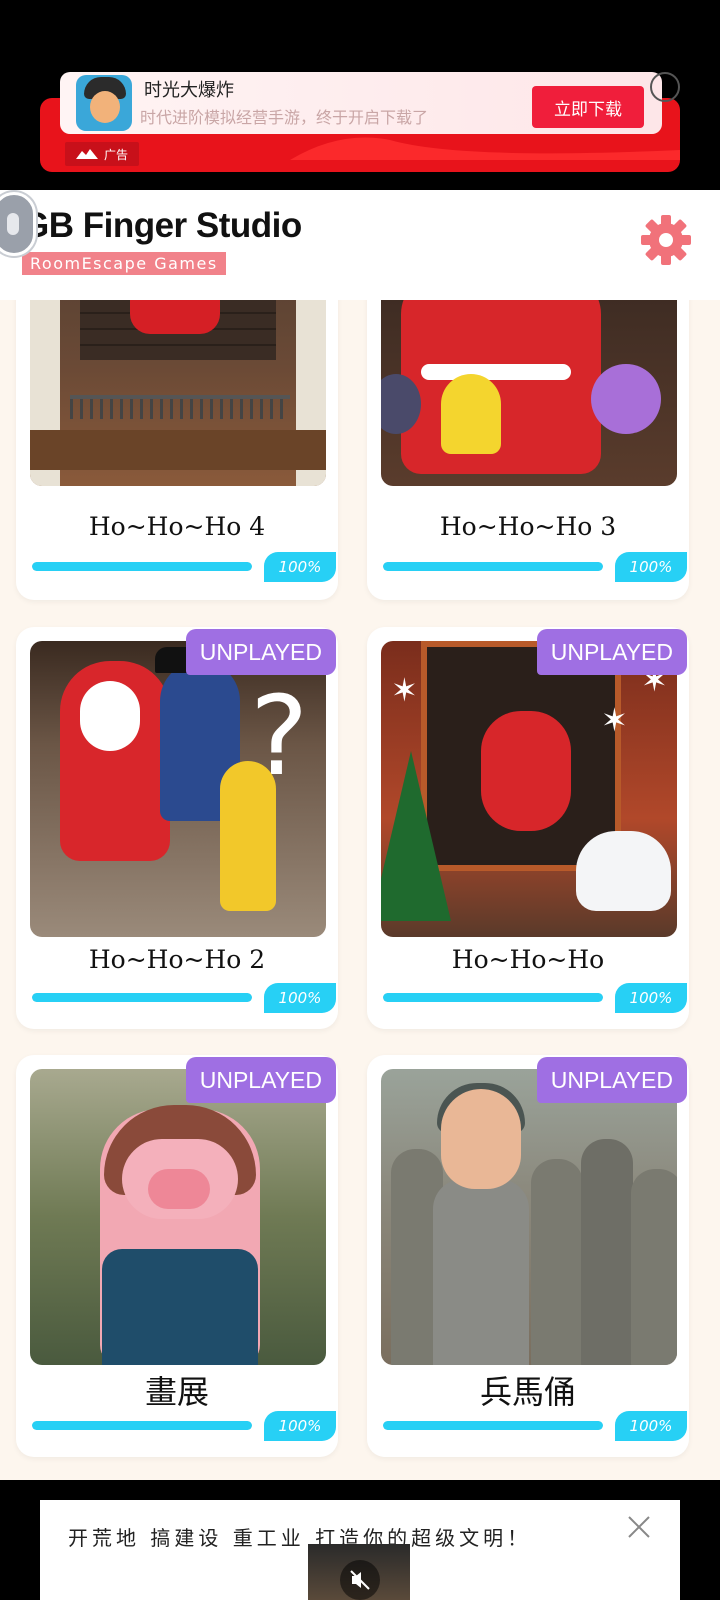 This screenshot has width=720, height=1600. What do you see at coordinates (284, 117) in the screenshot?
I see `ad-tagline: 时代进阶模拟经营手游，终于开启下载了` at bounding box center [284, 117].